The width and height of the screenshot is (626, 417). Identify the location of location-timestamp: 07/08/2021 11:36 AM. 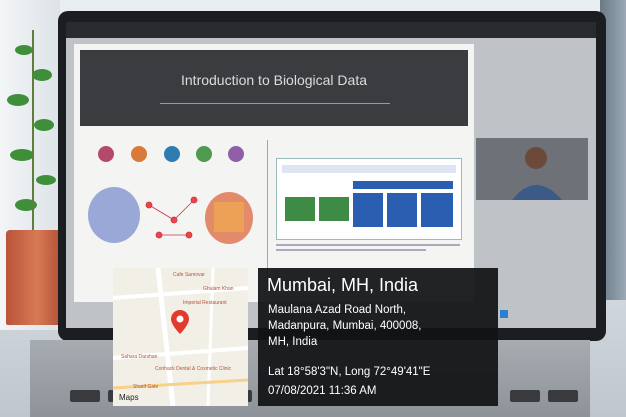
(322, 391).